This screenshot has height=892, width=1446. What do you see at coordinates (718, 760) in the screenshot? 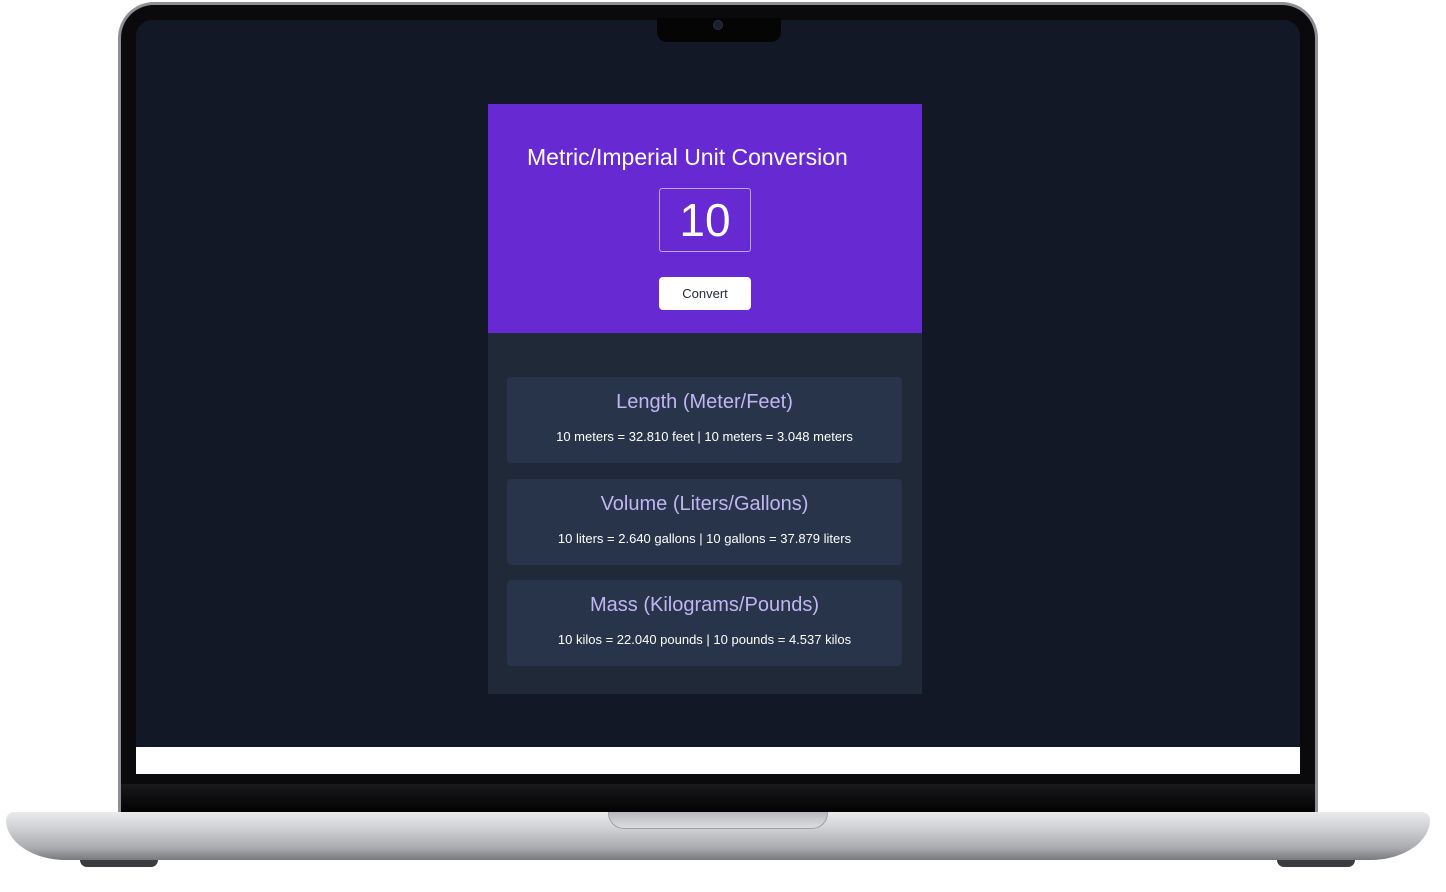
I see `screen-bottom-strip` at bounding box center [718, 760].